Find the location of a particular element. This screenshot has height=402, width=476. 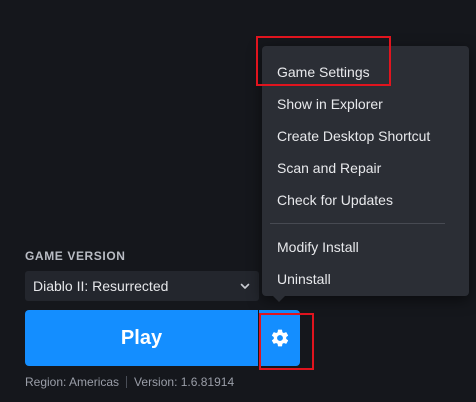

menu-item-scan-and-repair: Scan and Repair is located at coordinates (365, 168).